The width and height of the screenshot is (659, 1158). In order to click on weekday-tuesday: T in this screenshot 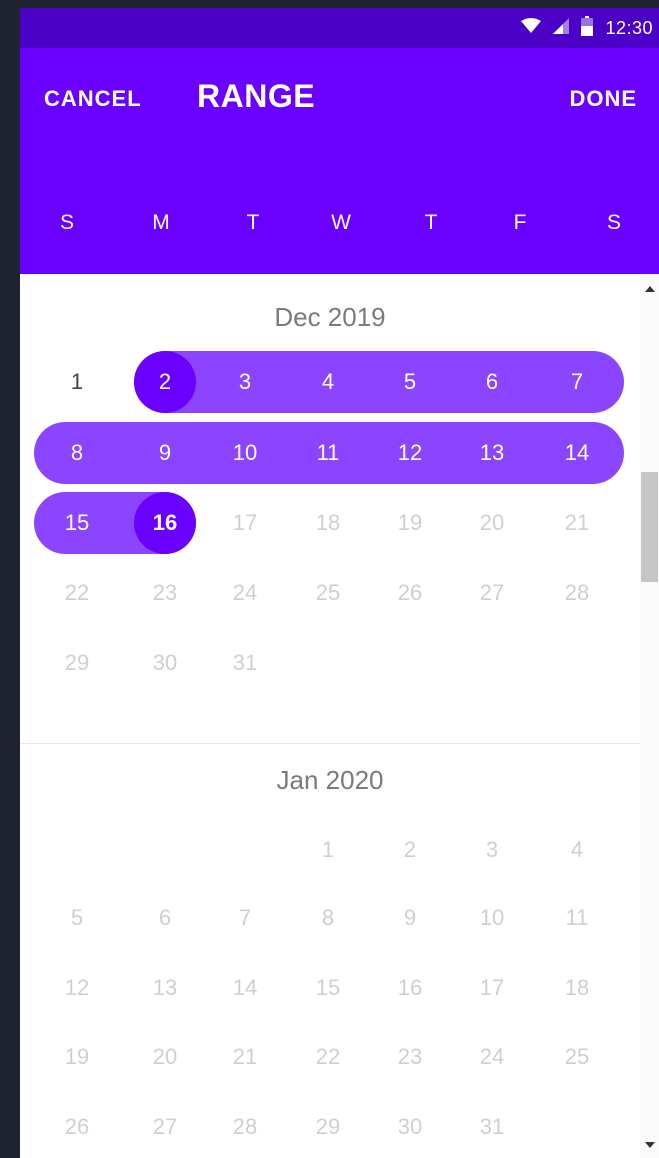, I will do `click(253, 222)`.